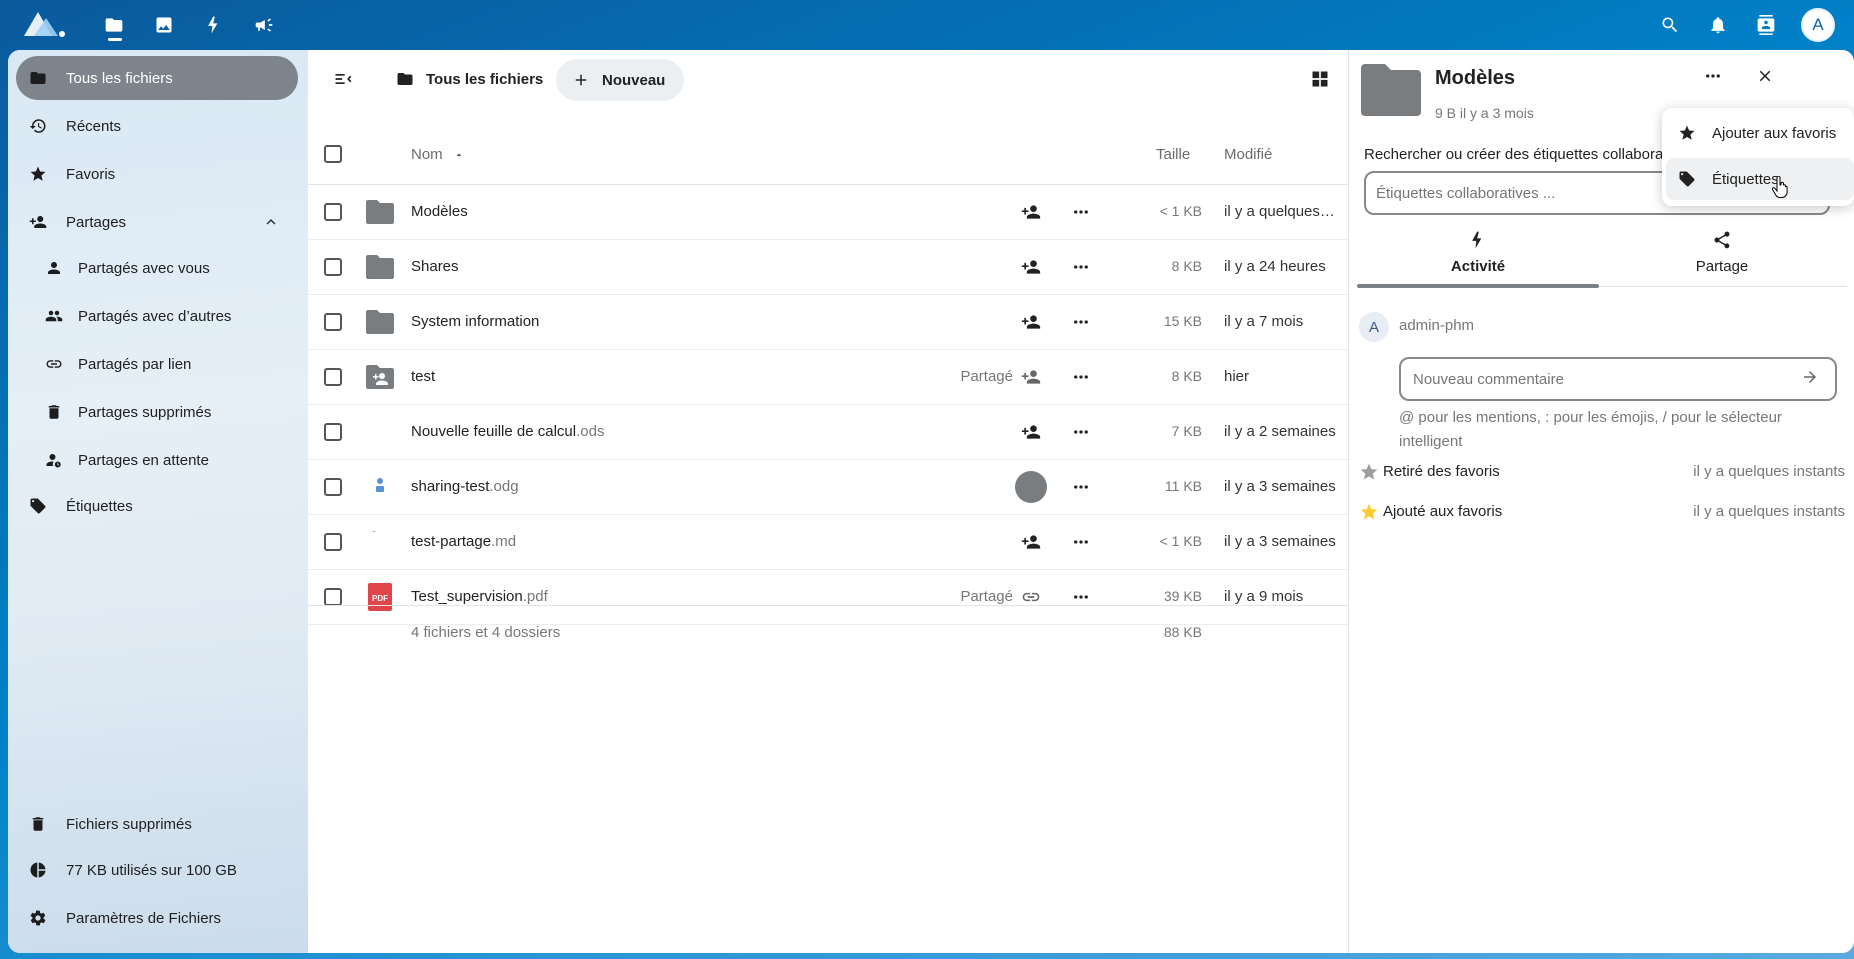  What do you see at coordinates (1186, 266) in the screenshot?
I see `file-size: 8 KB` at bounding box center [1186, 266].